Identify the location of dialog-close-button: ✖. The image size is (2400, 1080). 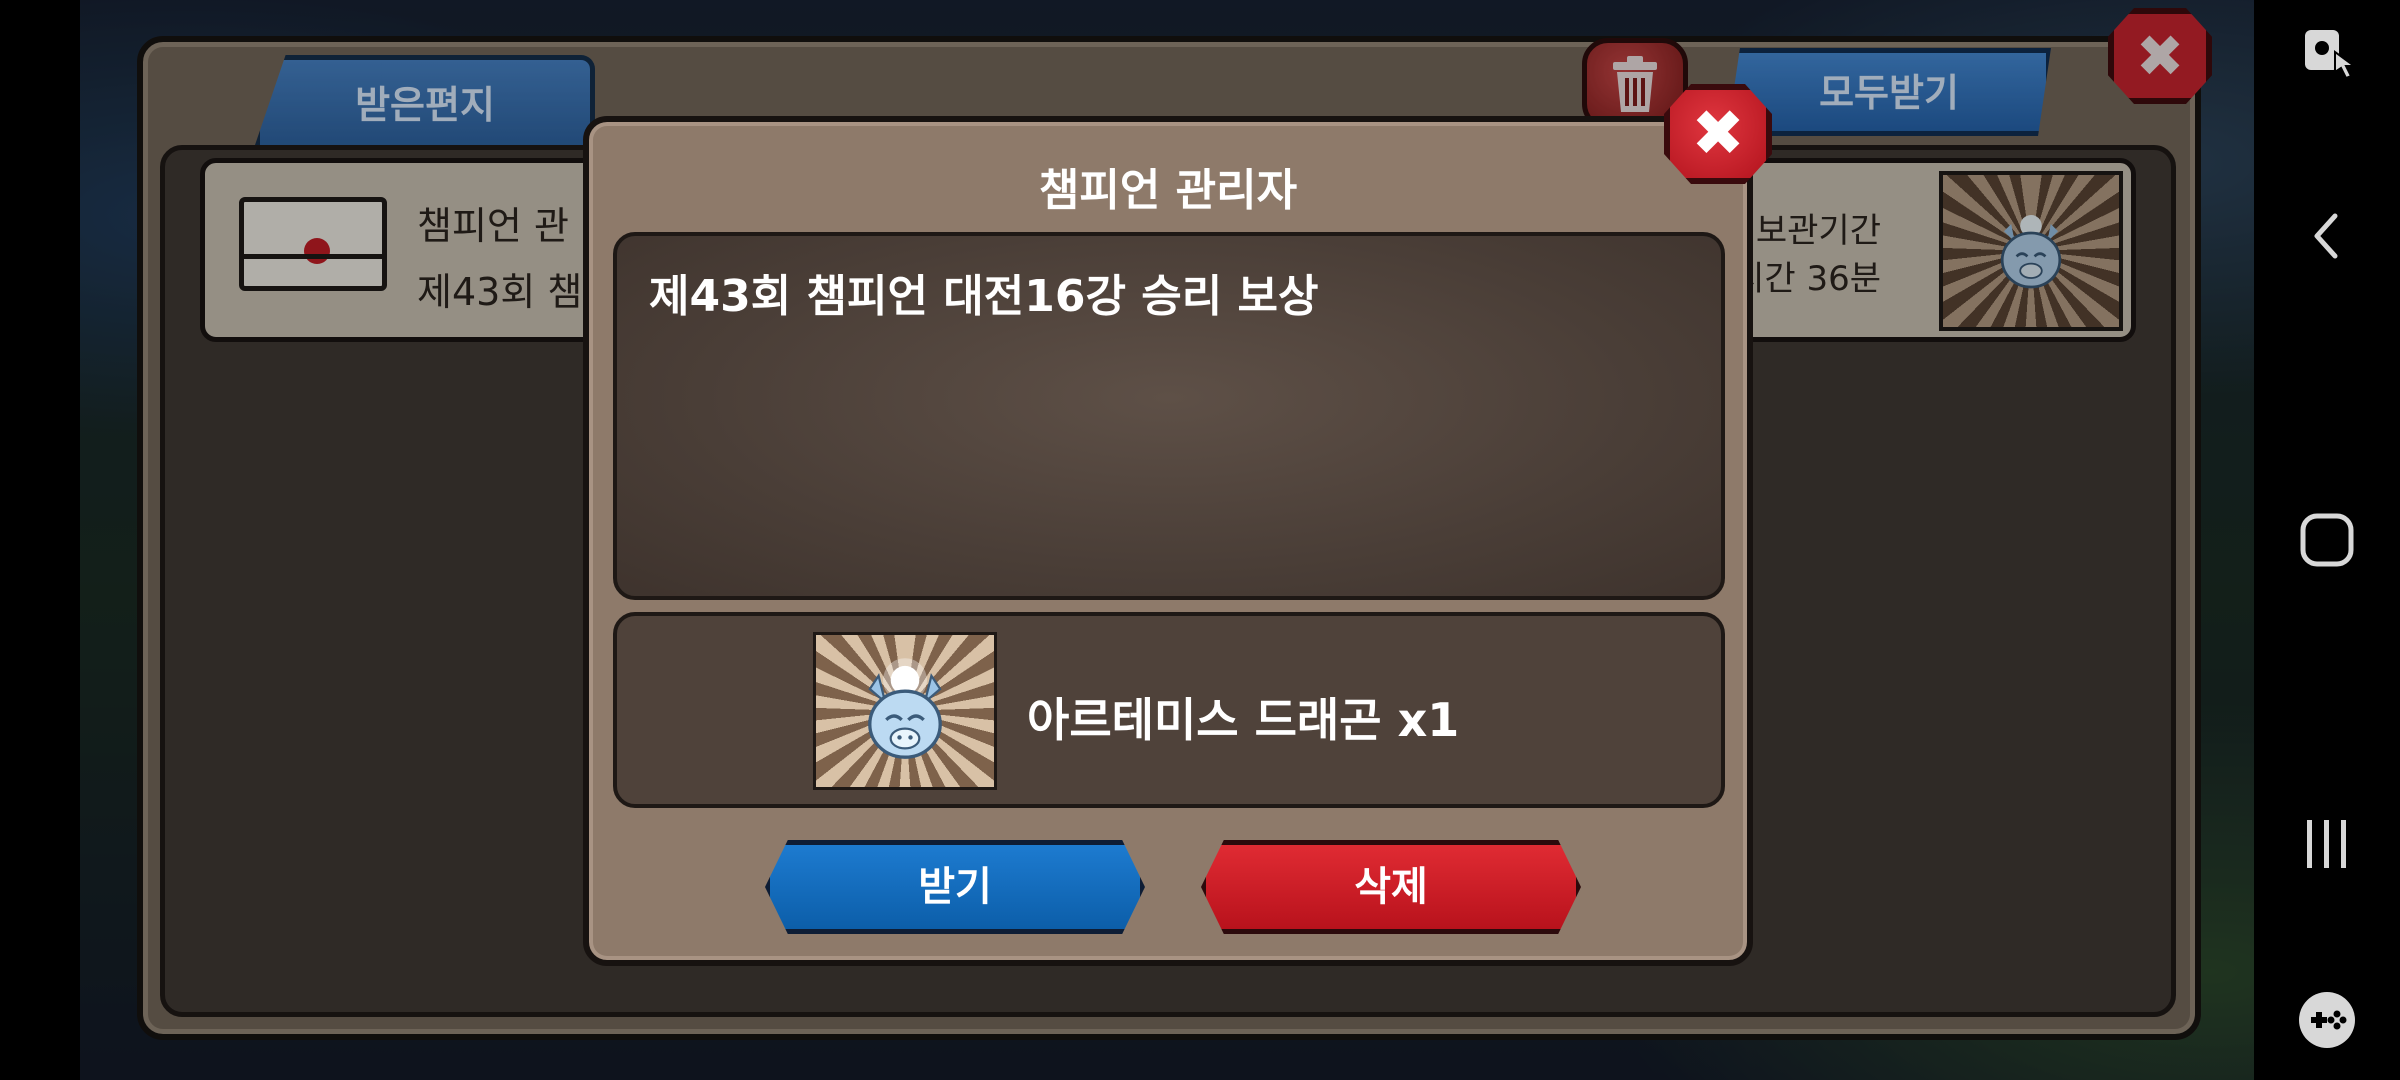
(1718, 134).